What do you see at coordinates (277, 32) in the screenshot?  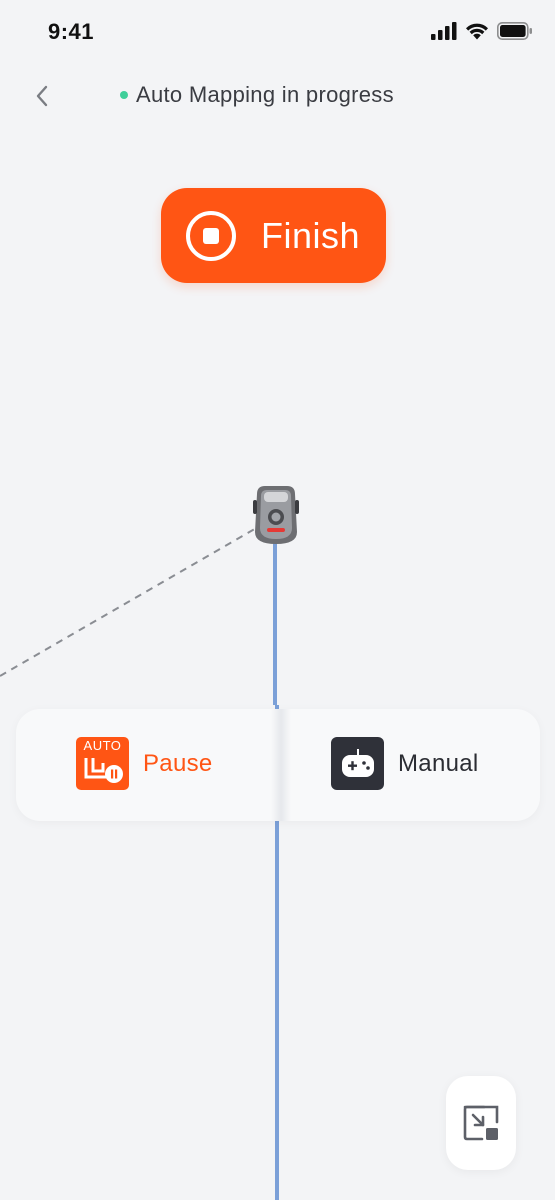 I see `status-bar: 9:41` at bounding box center [277, 32].